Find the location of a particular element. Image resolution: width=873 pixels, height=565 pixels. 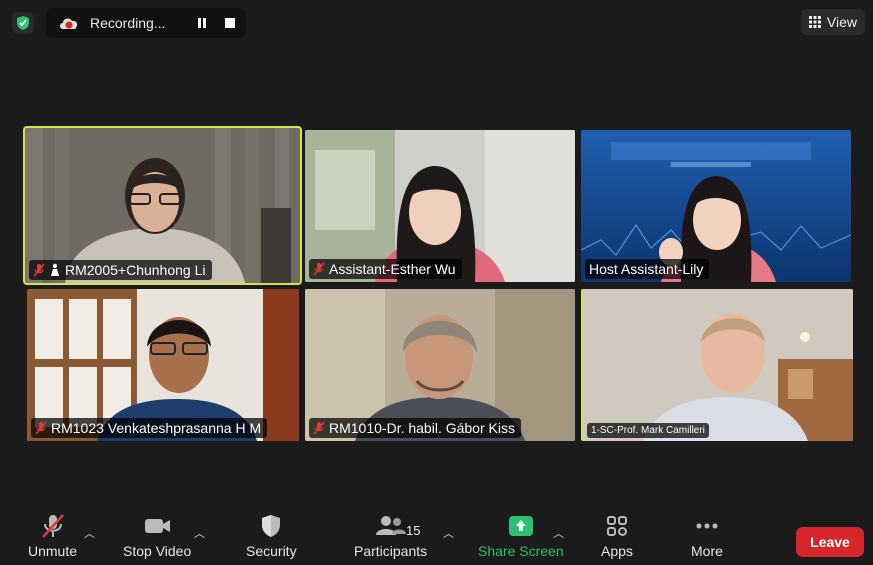

pause-recording-icon is located at coordinates (202, 23).